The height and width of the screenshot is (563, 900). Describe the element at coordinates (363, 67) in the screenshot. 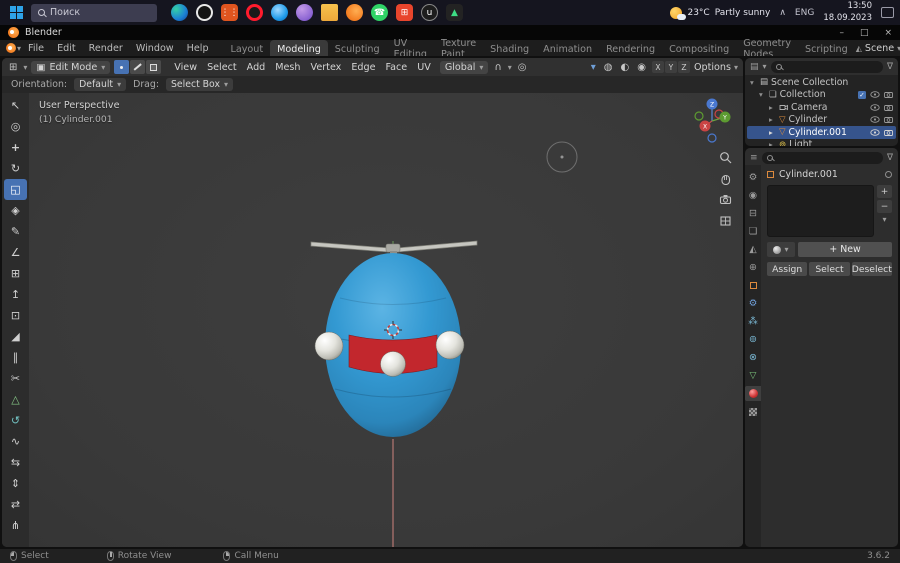

I see `menu-edge: Edge` at that location.